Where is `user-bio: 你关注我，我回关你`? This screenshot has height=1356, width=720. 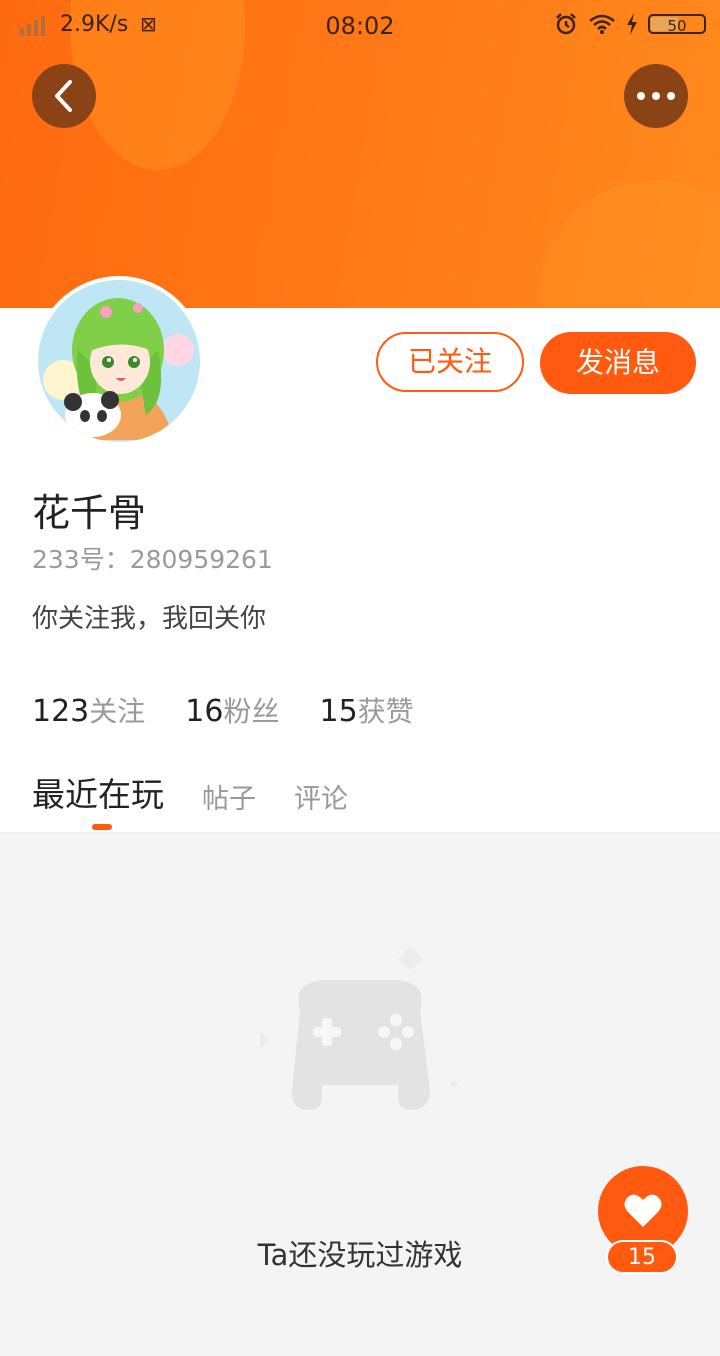
user-bio: 你关注我，我回关你 is located at coordinates (149, 619).